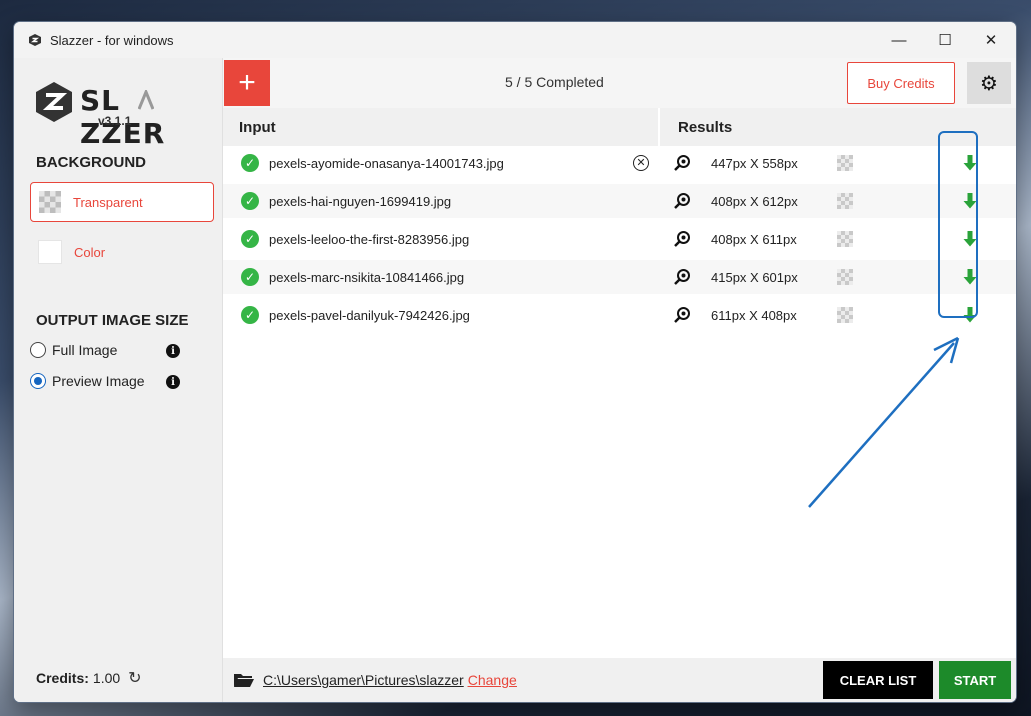 The height and width of the screenshot is (716, 1031). What do you see at coordinates (754, 315) in the screenshot?
I see `result-dimensions: 611px X 408px` at bounding box center [754, 315].